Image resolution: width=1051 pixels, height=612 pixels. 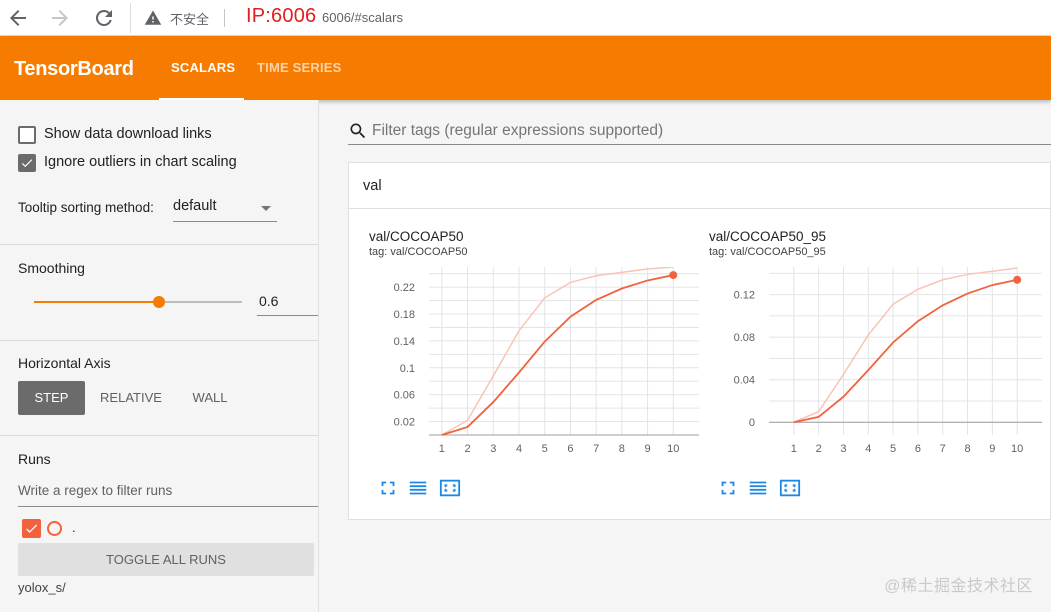 What do you see at coordinates (767, 252) in the screenshot?
I see `chart-tag: tag: val/COCOAP50_95` at bounding box center [767, 252].